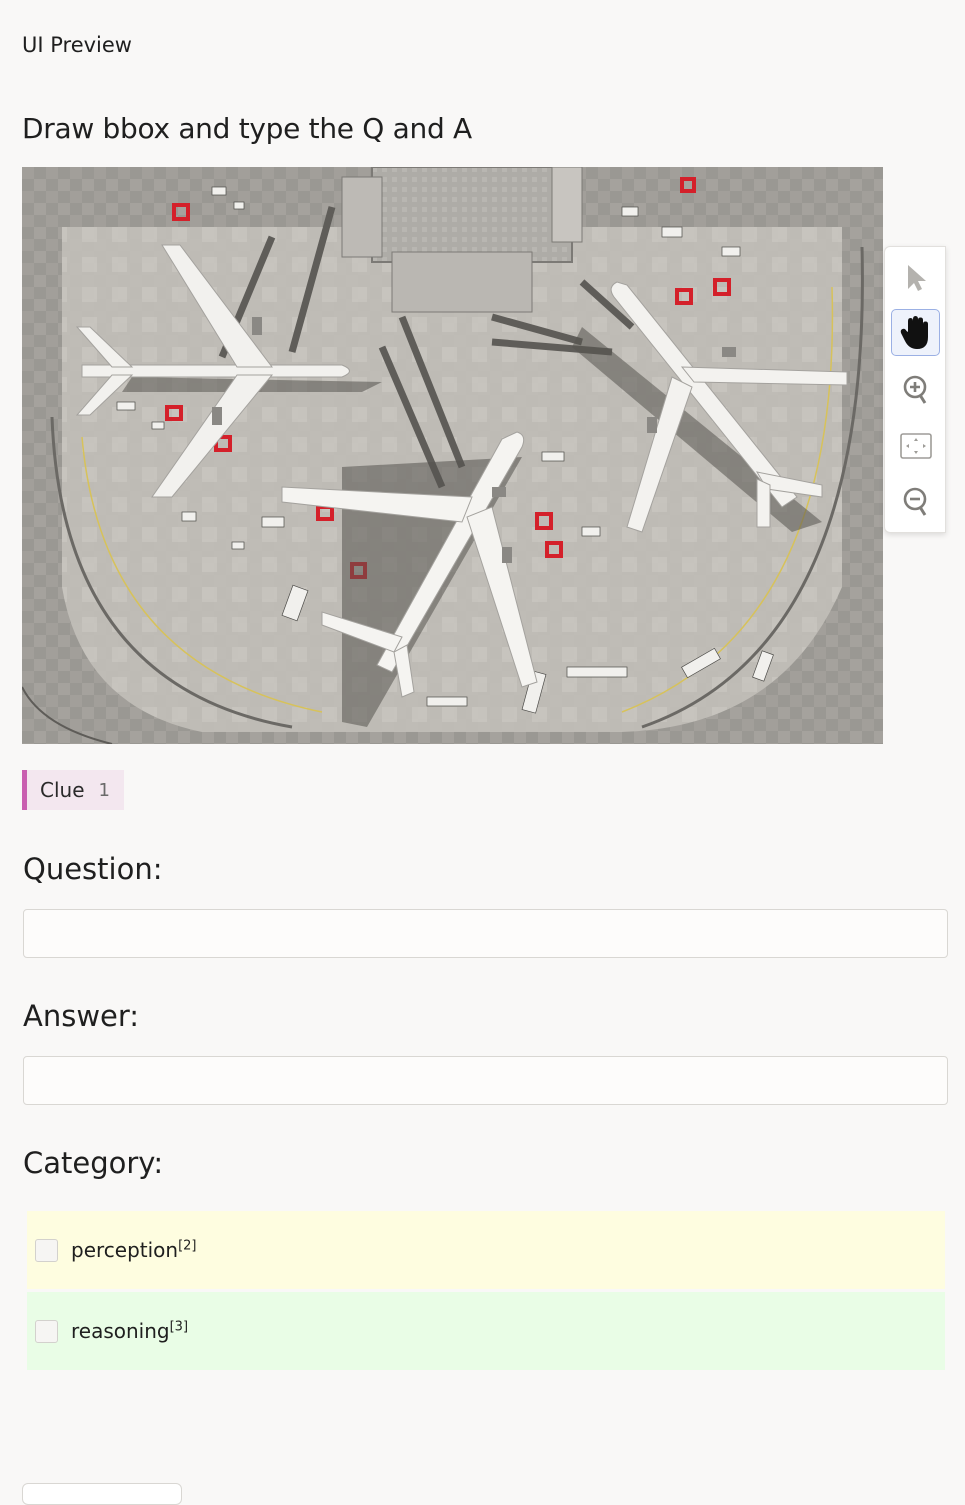 Image resolution: width=965 pixels, height=1505 pixels. I want to click on zoom-in-tool-button, so click(915, 389).